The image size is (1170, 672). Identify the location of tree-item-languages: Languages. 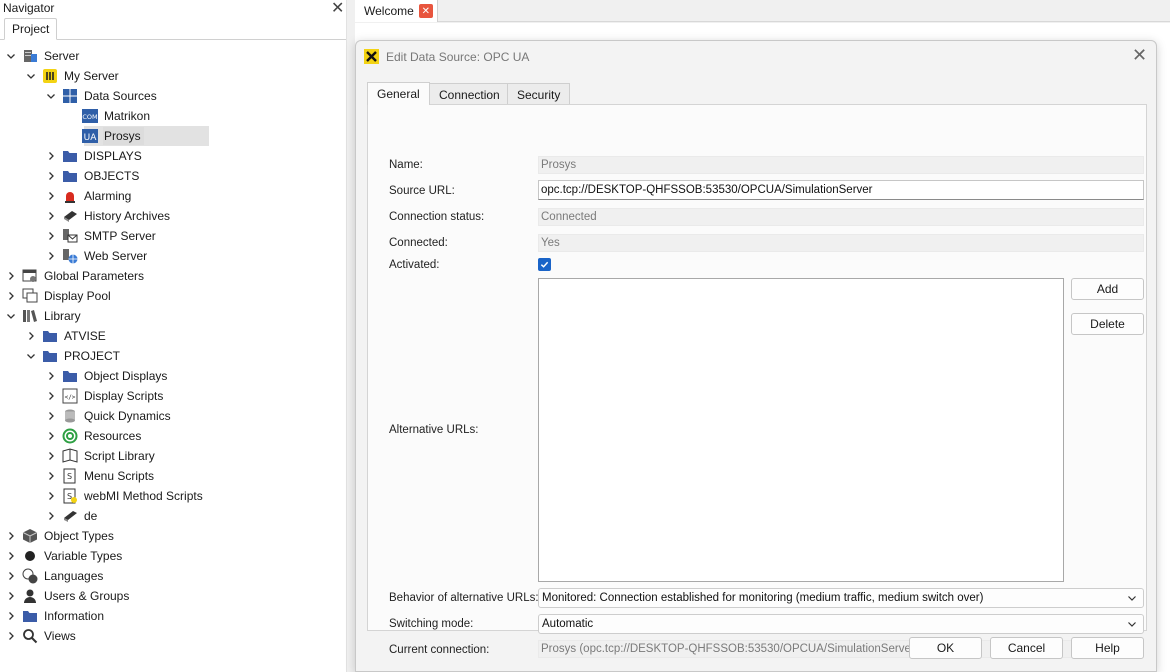
(163, 576).